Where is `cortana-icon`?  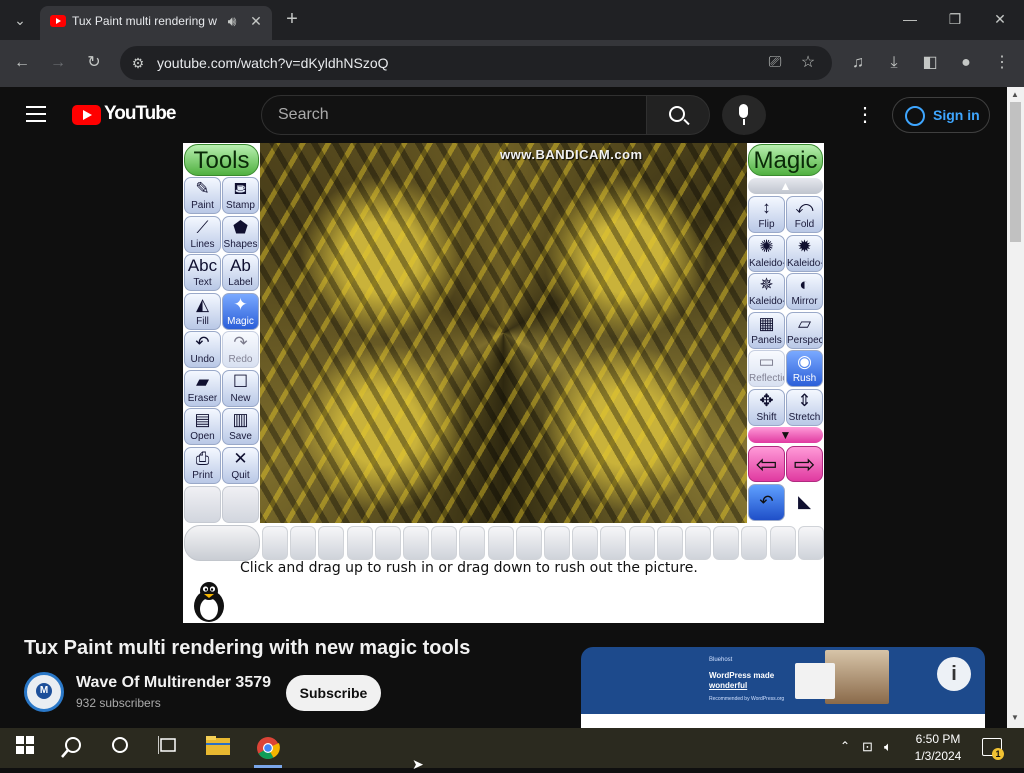 cortana-icon is located at coordinates (120, 748).